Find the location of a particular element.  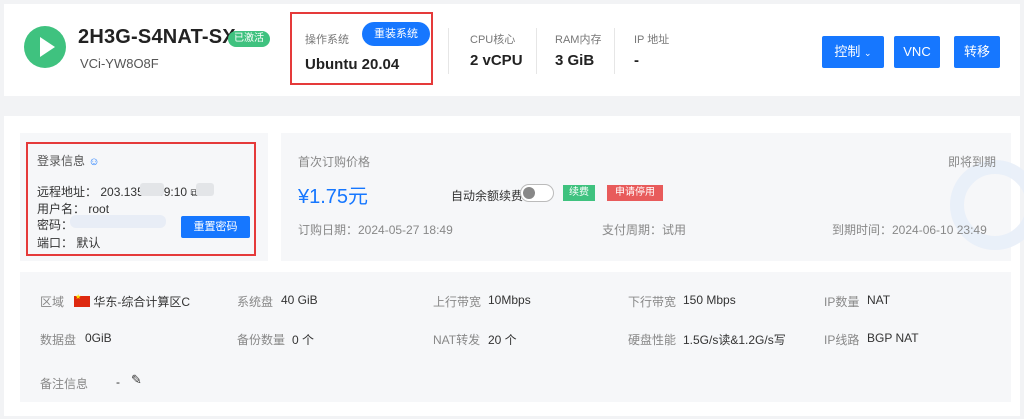

control-dropdown-button: 控制 ⌄ is located at coordinates (853, 52).